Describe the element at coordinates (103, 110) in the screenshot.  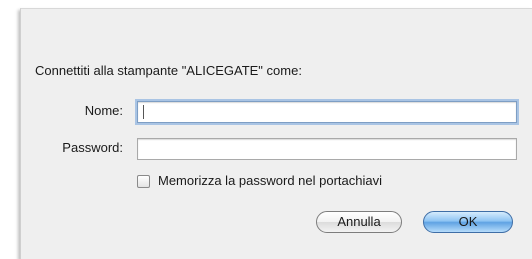
I see `name-label: Nome:` at that location.